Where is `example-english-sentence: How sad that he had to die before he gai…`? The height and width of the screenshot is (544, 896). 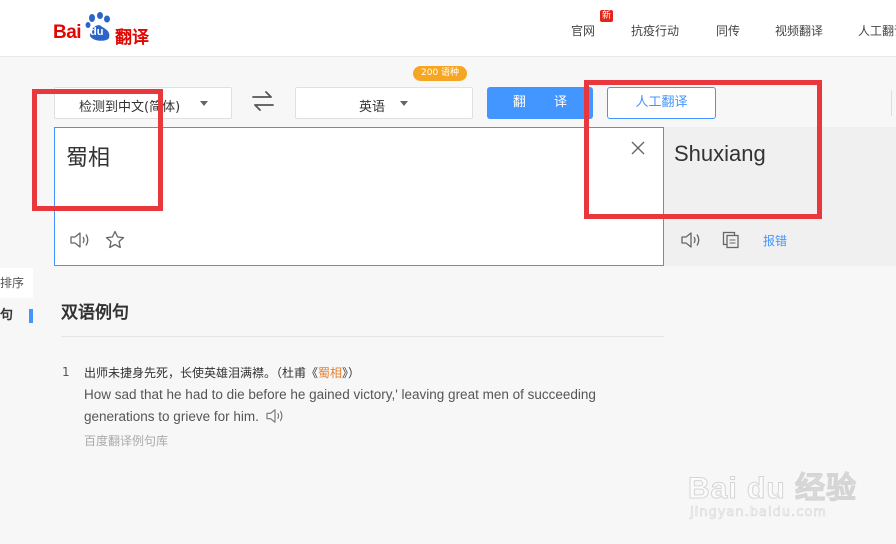
example-english-sentence: How sad that he had to die before he gai… is located at coordinates (354, 406).